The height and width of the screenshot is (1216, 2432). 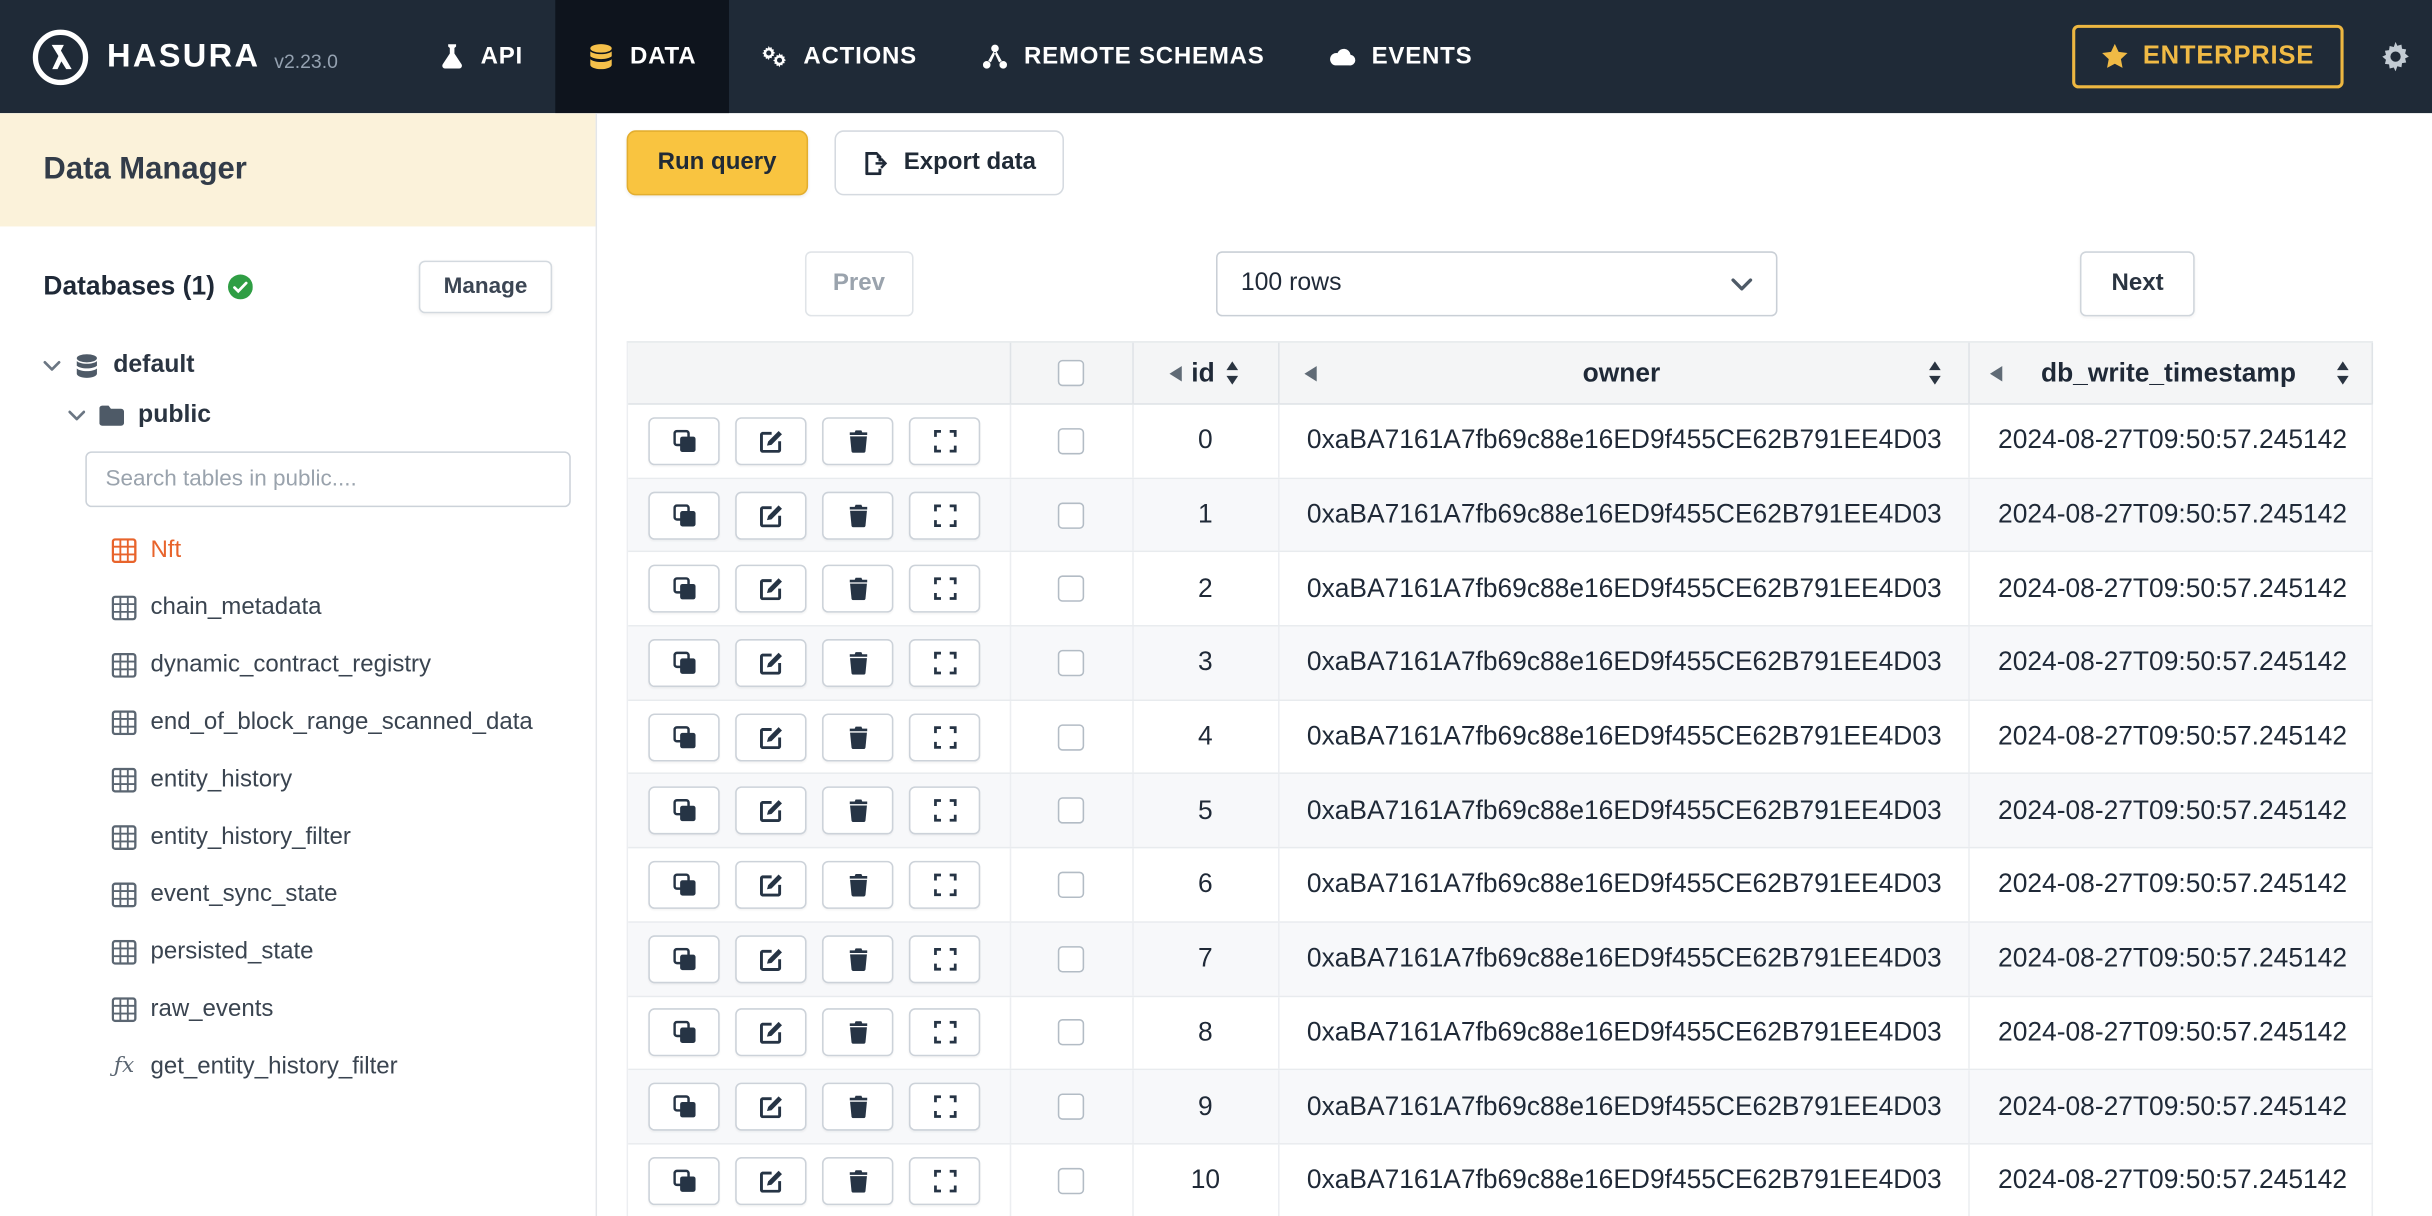 I want to click on sidebar-table-chain_metadata: chain_metadata, so click(x=332, y=607).